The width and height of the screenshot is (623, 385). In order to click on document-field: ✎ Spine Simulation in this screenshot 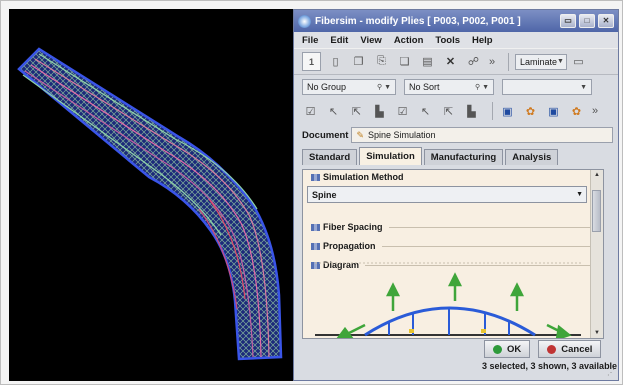, I will do `click(482, 135)`.